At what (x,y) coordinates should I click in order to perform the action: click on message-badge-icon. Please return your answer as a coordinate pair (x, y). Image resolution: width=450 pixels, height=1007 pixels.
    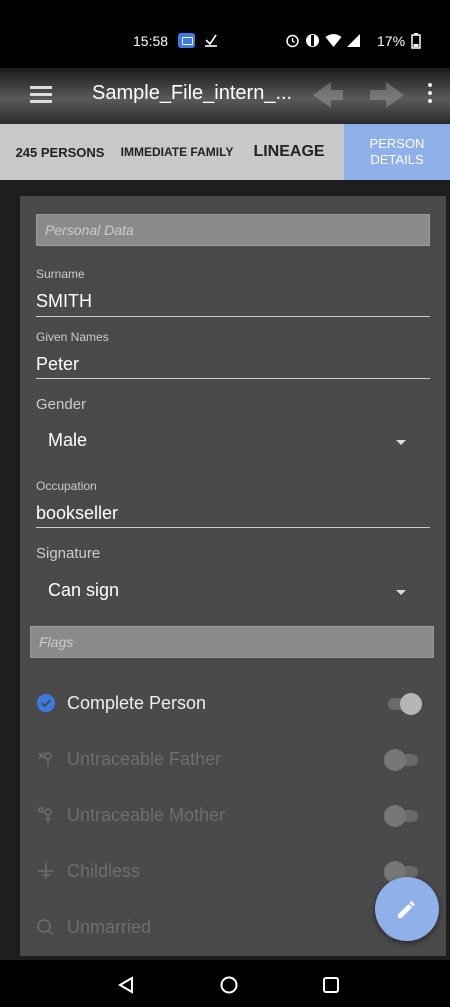
    Looking at the image, I should click on (186, 40).